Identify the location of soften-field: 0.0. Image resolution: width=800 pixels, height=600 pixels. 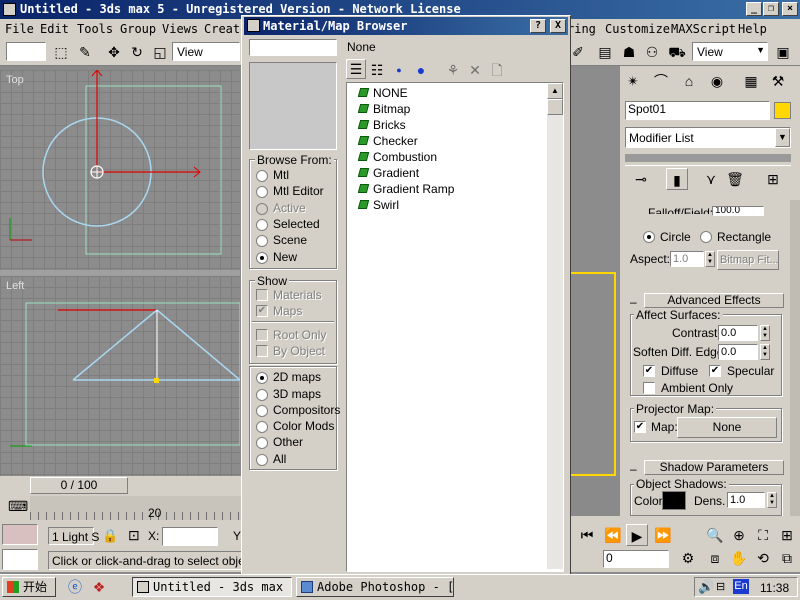
(738, 352).